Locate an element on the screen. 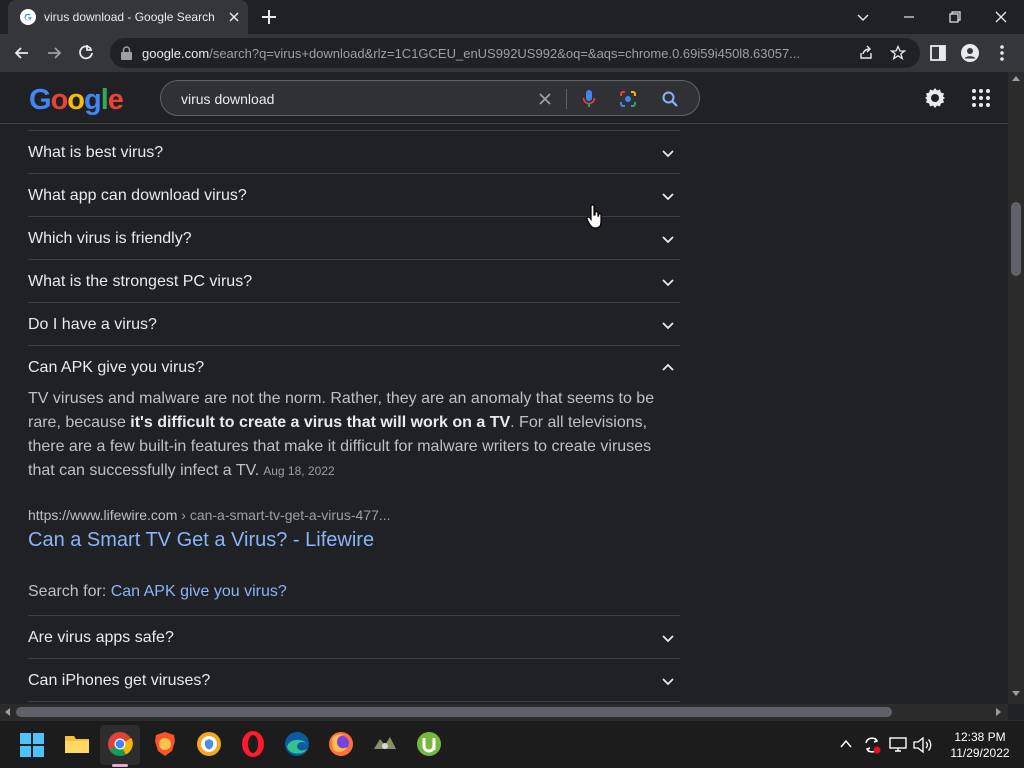  scroll-up-icon is located at coordinates (1016, 78).